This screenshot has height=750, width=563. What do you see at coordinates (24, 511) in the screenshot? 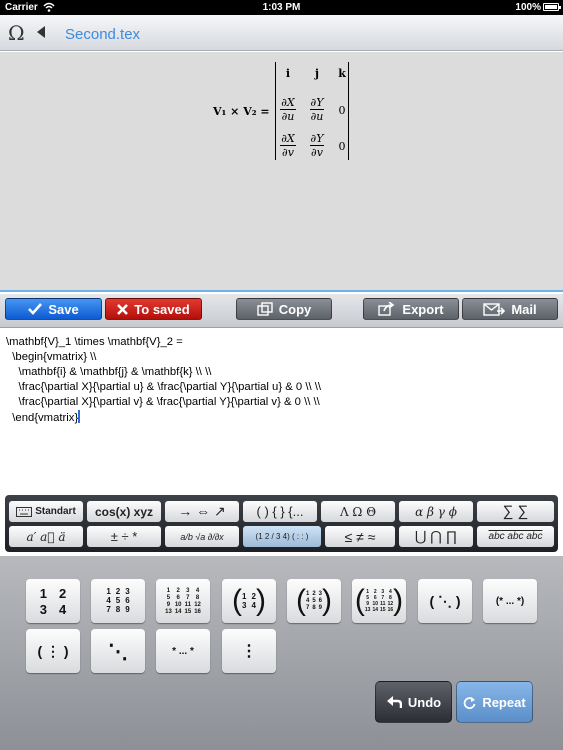
I see `keyboard-icon` at bounding box center [24, 511].